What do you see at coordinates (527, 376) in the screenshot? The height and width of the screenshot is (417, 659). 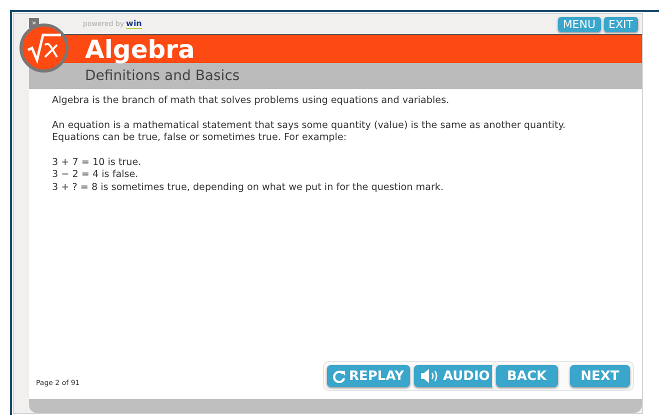 I see `back-button: BACK` at bounding box center [527, 376].